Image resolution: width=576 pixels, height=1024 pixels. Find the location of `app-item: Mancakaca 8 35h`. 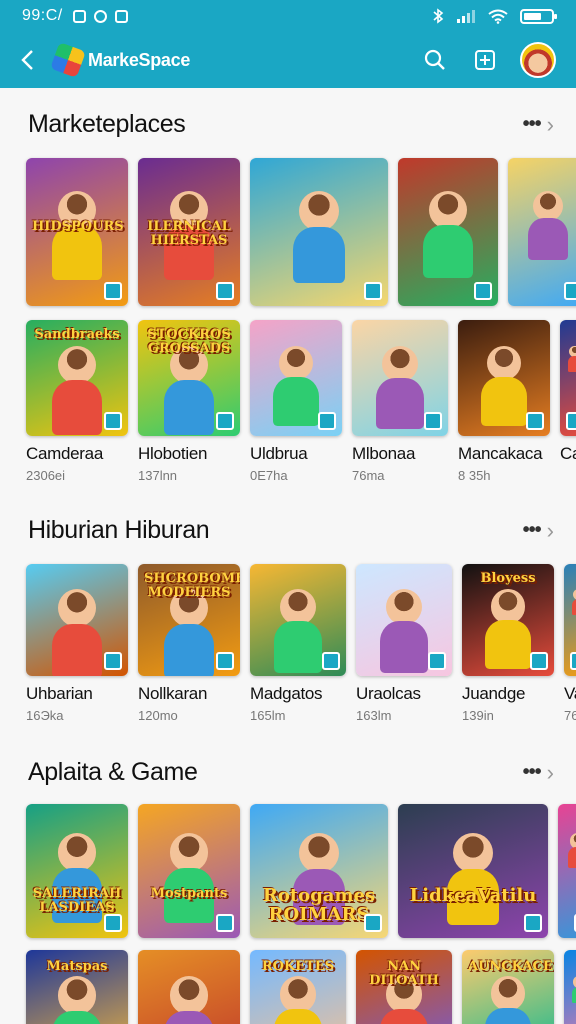

app-item: Mancakaca 8 35h is located at coordinates (504, 401).